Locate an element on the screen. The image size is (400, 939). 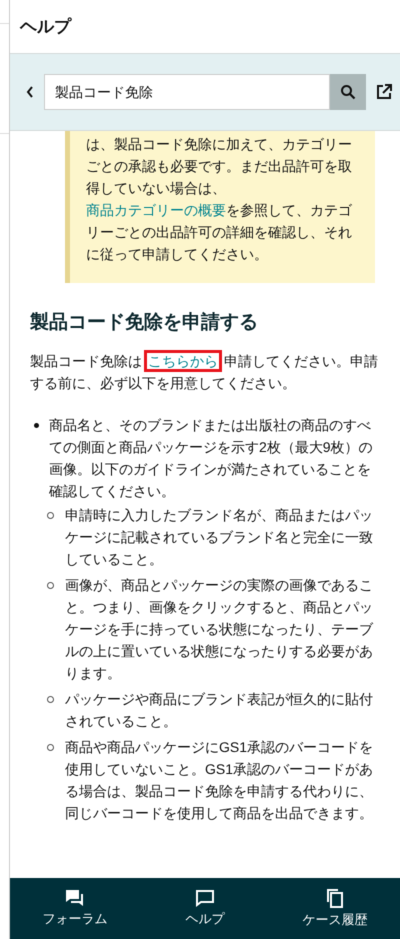
search-icon is located at coordinates (348, 92).